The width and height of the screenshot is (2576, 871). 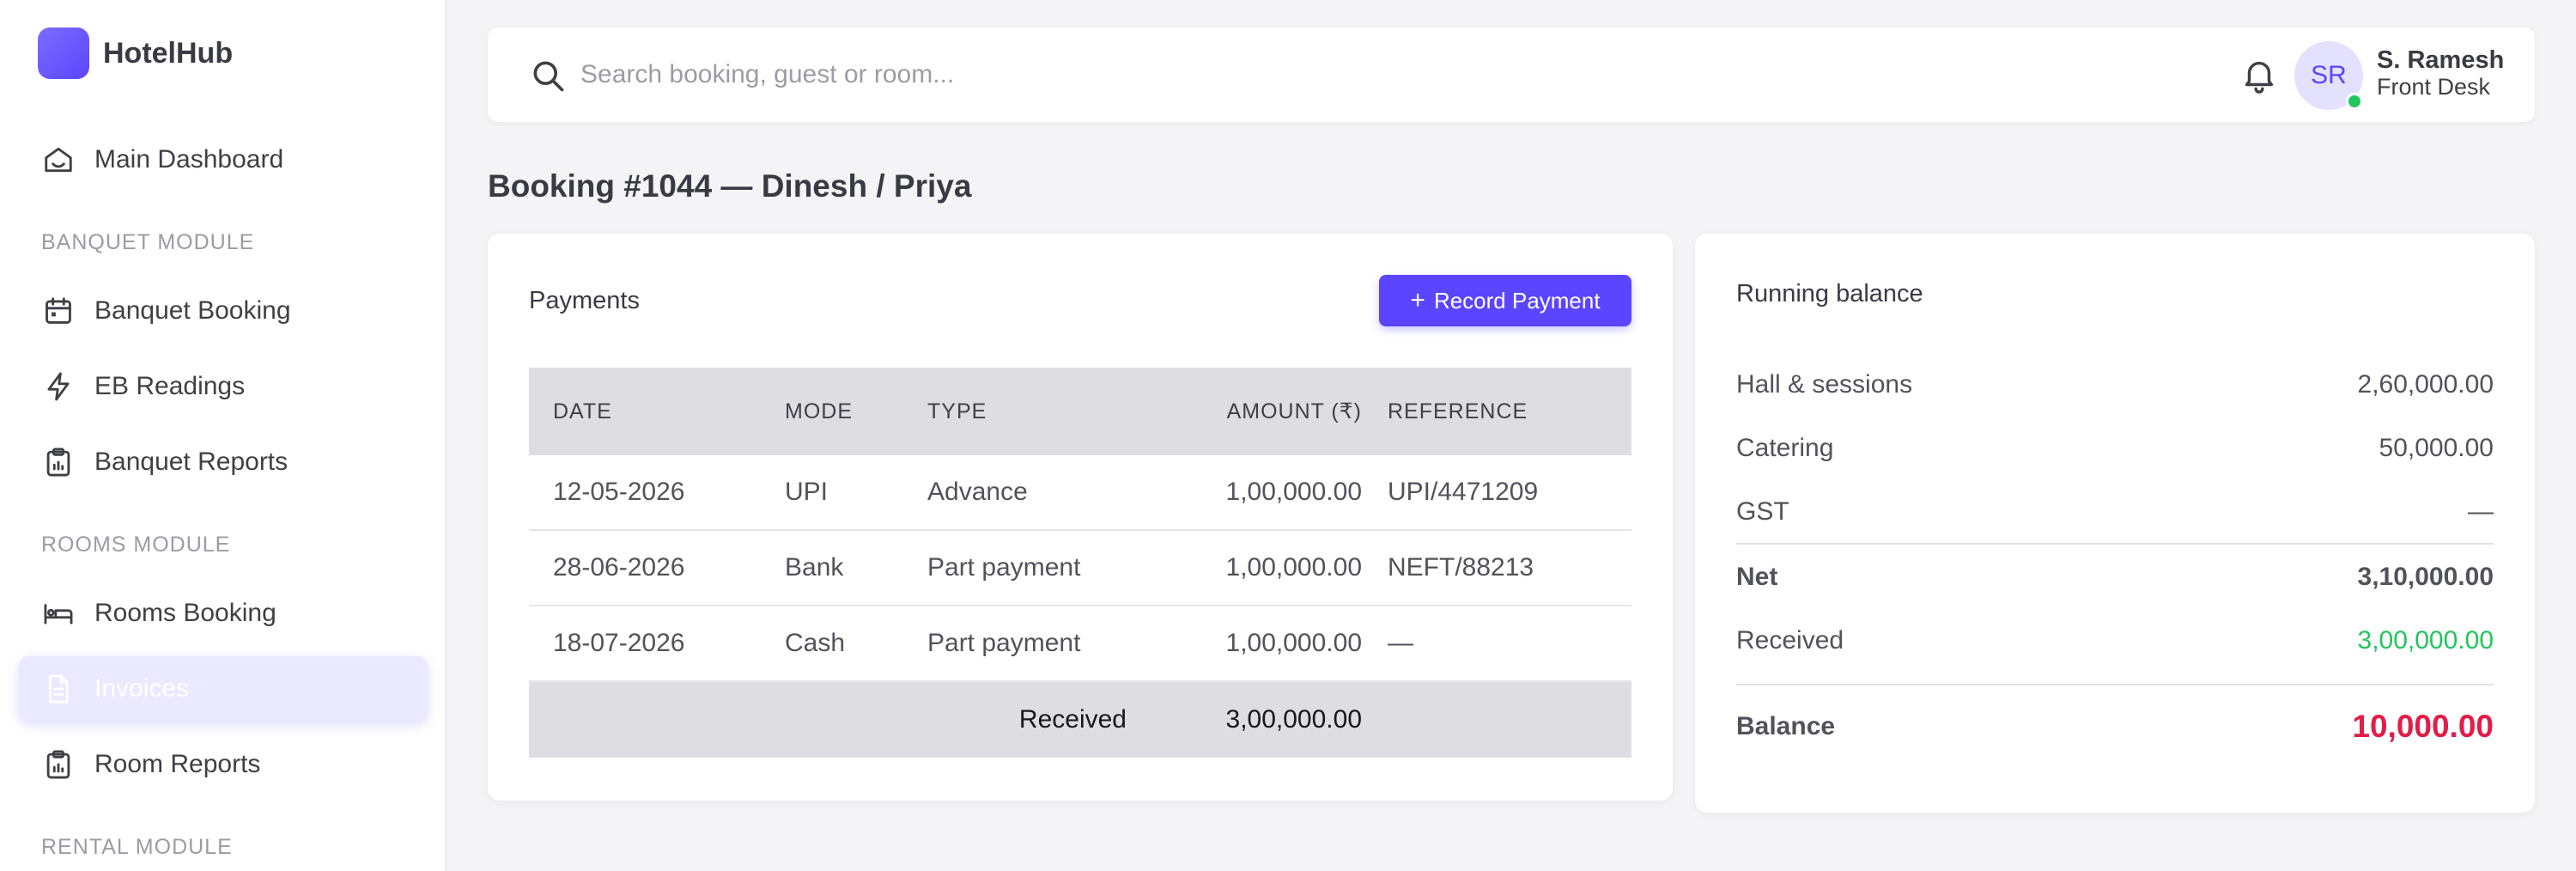 What do you see at coordinates (1762, 511) in the screenshot?
I see `balance-label: GST` at bounding box center [1762, 511].